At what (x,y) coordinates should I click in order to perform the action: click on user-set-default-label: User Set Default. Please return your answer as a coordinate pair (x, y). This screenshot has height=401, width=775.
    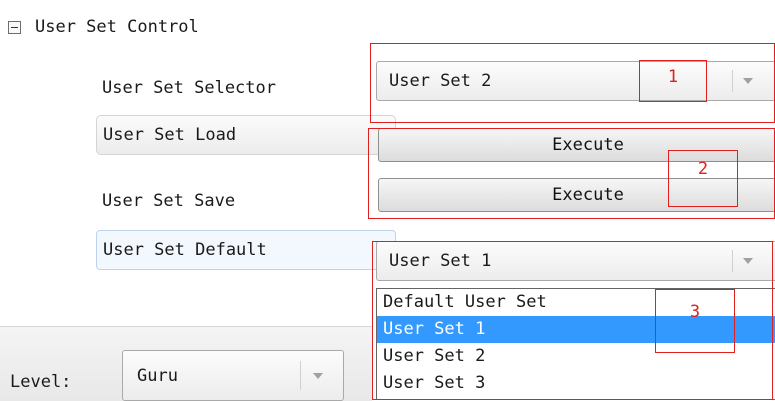
    Looking at the image, I should click on (246, 250).